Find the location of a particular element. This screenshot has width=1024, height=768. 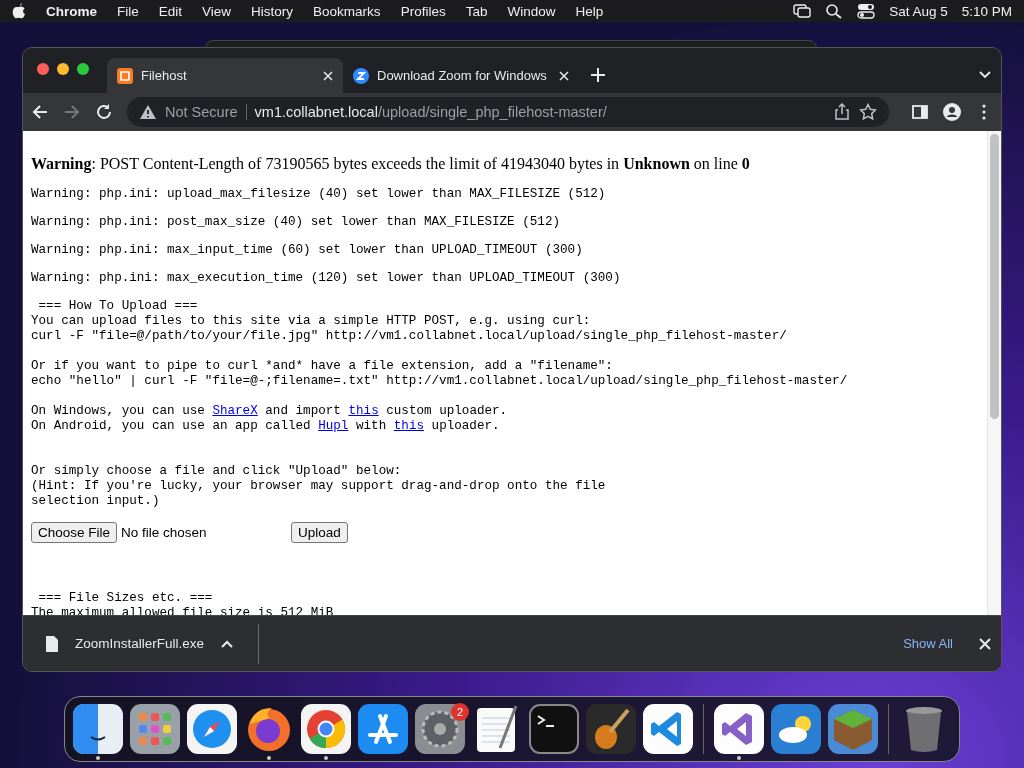

menu-item: Bookmarks is located at coordinates (347, 11).